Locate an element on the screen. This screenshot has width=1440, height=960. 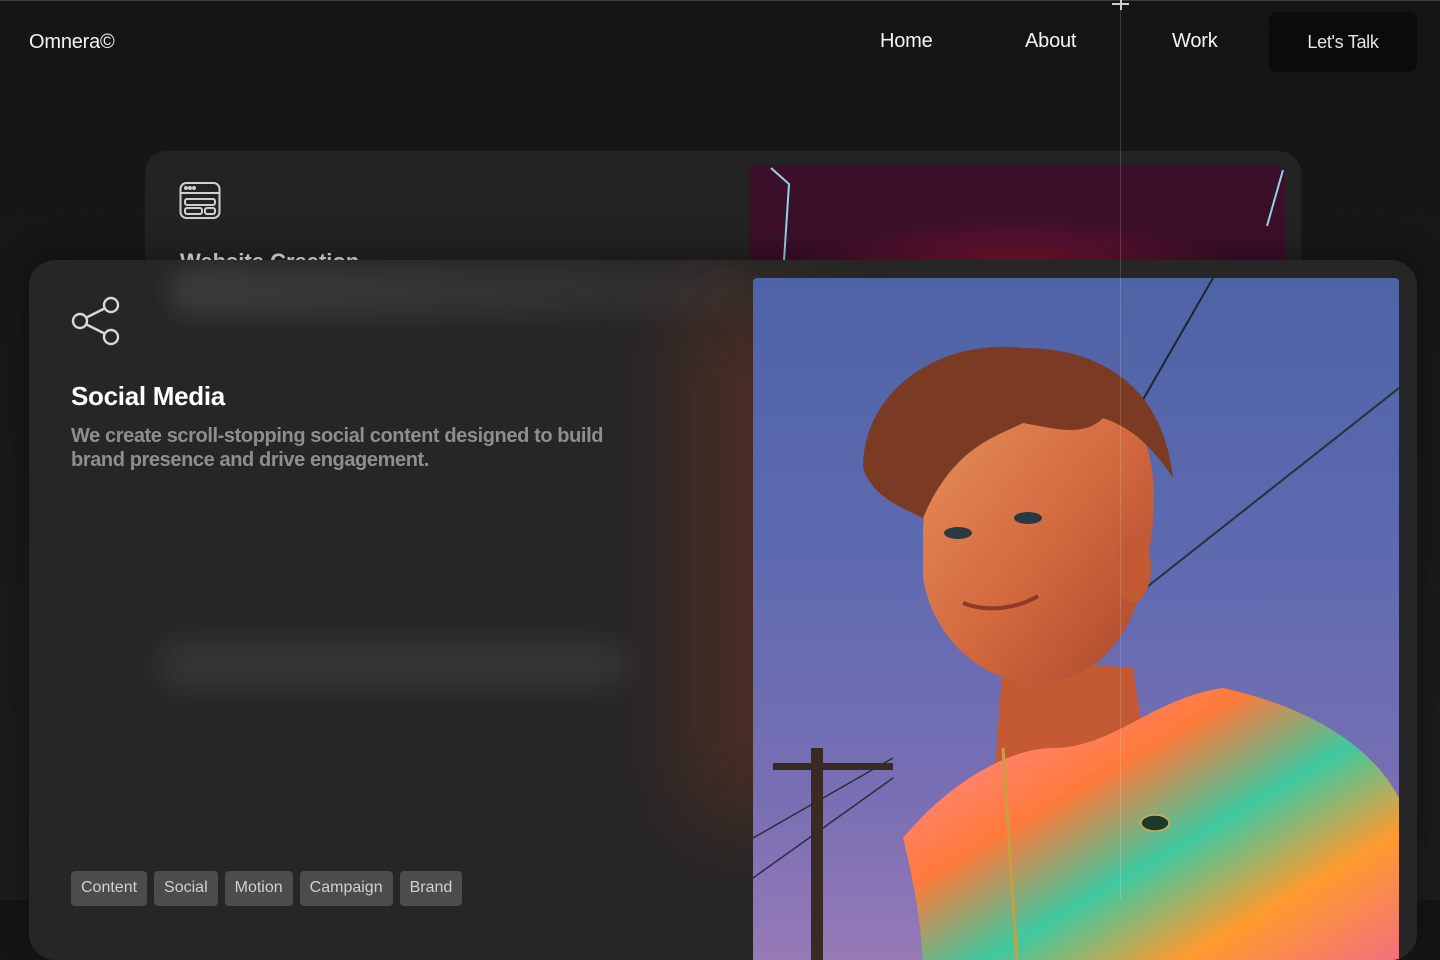
top-divider is located at coordinates (720, 0).